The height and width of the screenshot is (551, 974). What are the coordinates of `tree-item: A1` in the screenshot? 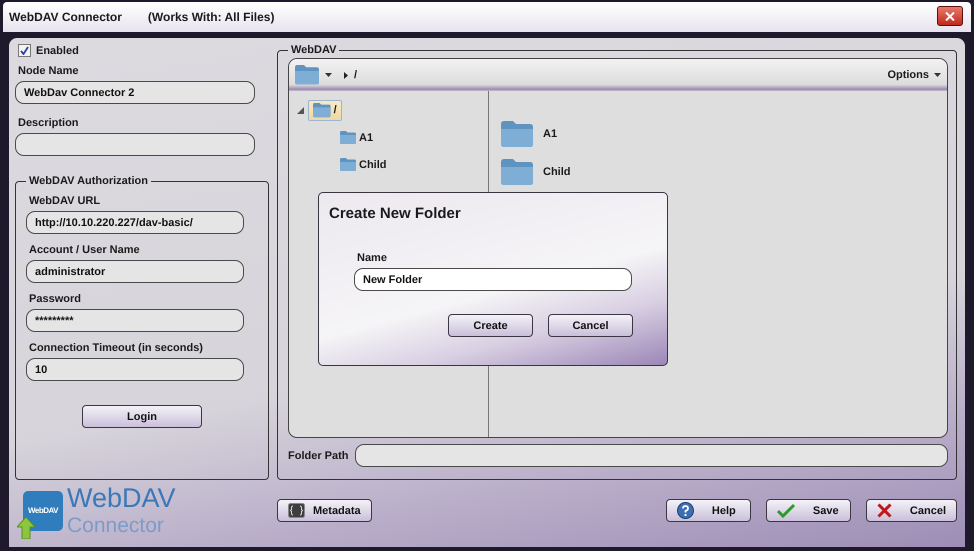 It's located at (356, 137).